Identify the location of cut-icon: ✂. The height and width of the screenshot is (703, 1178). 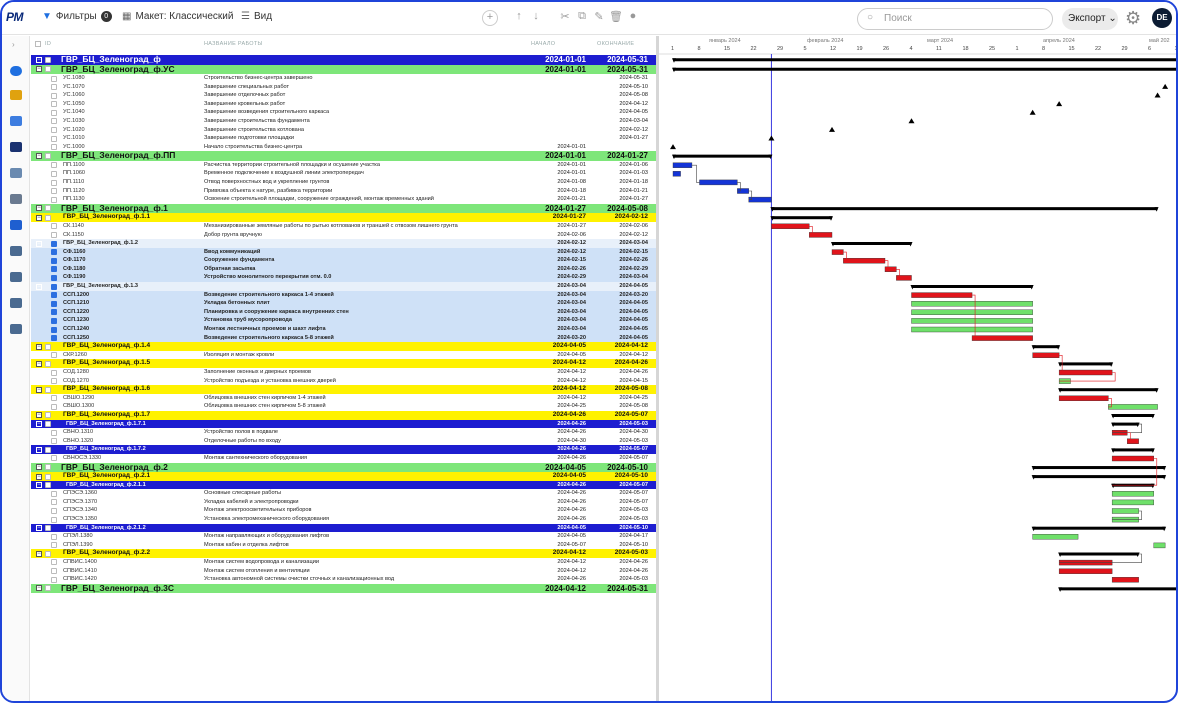
(565, 16).